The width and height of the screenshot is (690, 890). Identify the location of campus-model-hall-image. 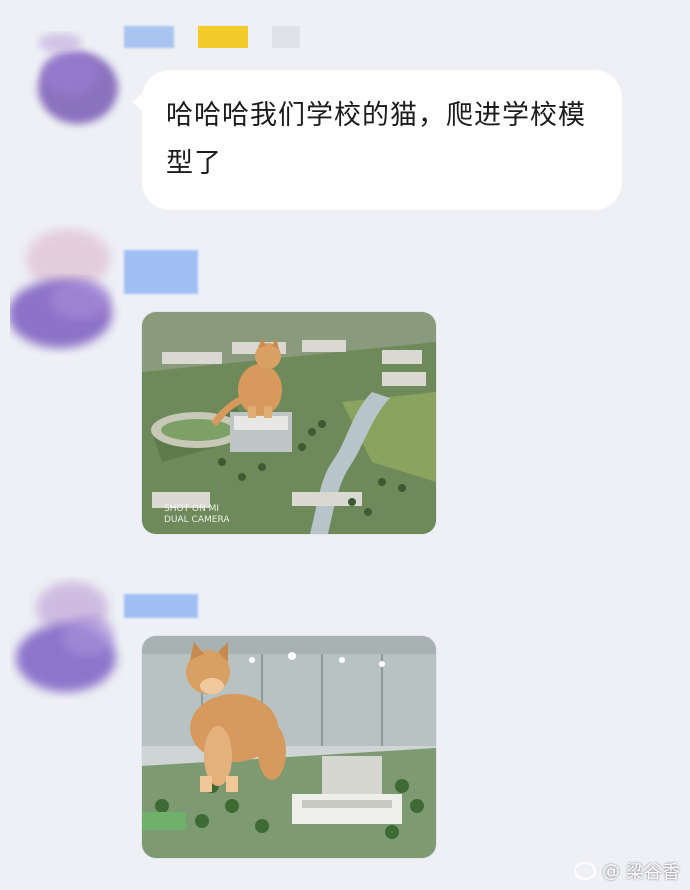
(289, 747).